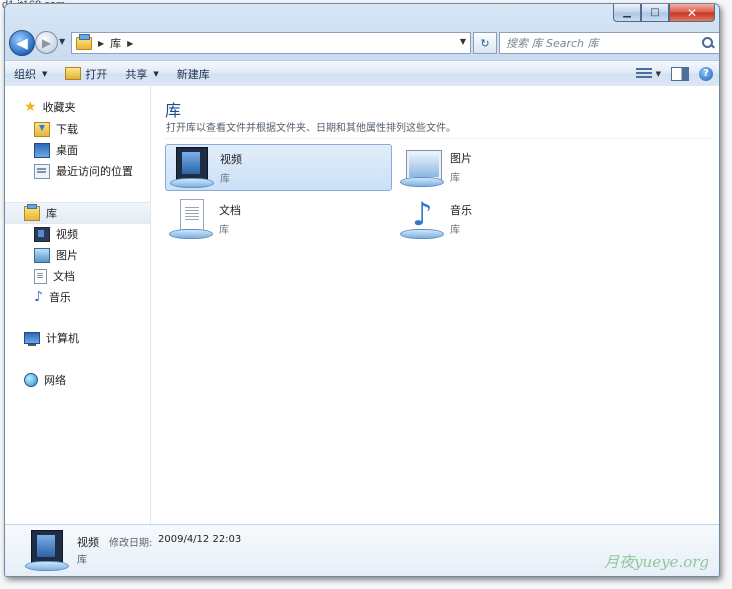  Describe the element at coordinates (64, 276) in the screenshot. I see `sidebar-item-label: 文档` at that location.